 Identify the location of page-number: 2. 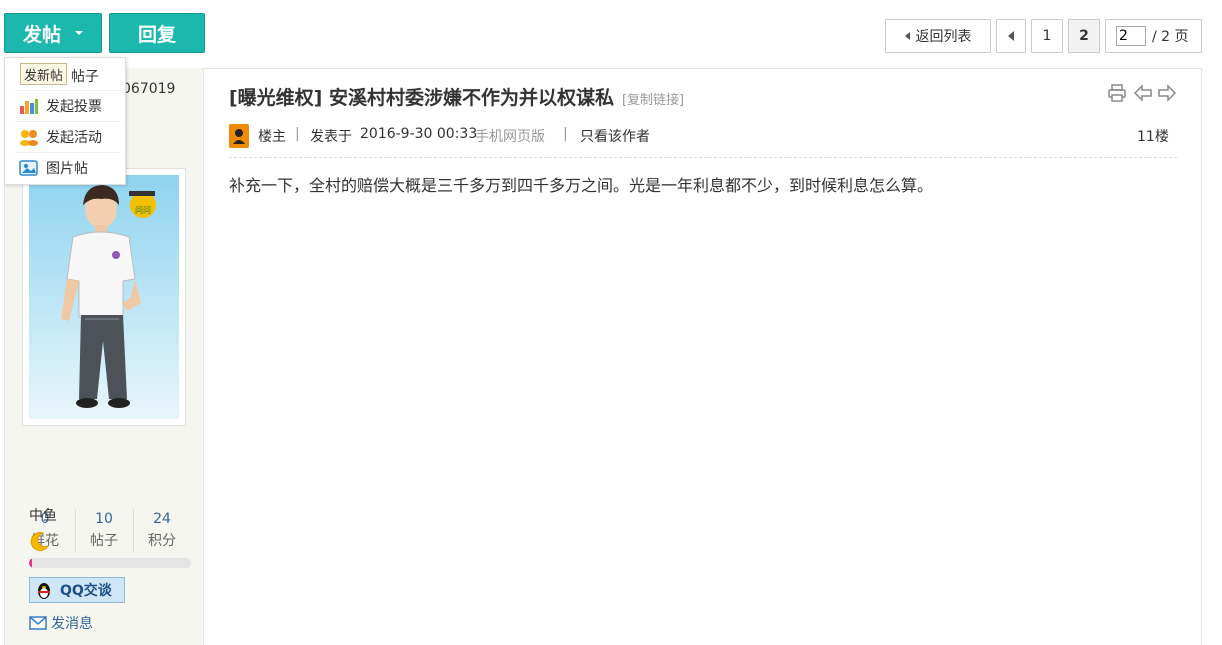
(1084, 36).